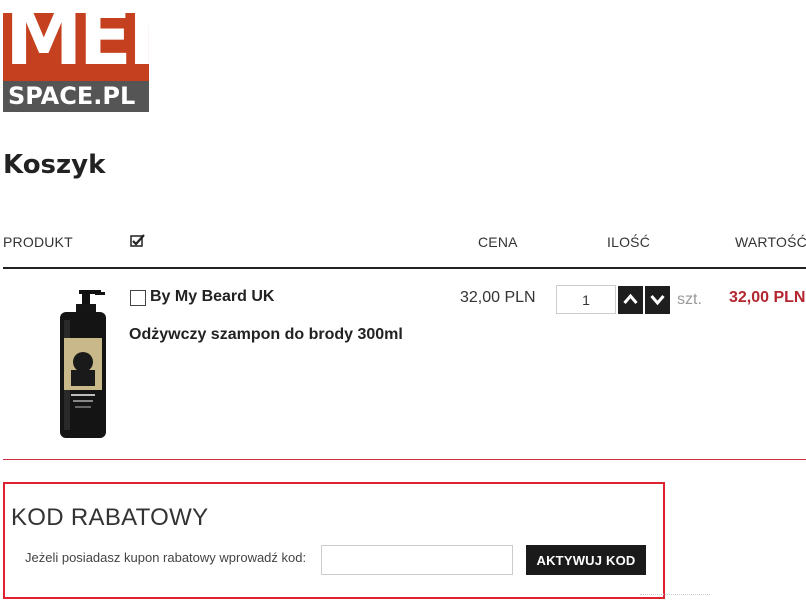  I want to click on dotted-divider, so click(675, 594).